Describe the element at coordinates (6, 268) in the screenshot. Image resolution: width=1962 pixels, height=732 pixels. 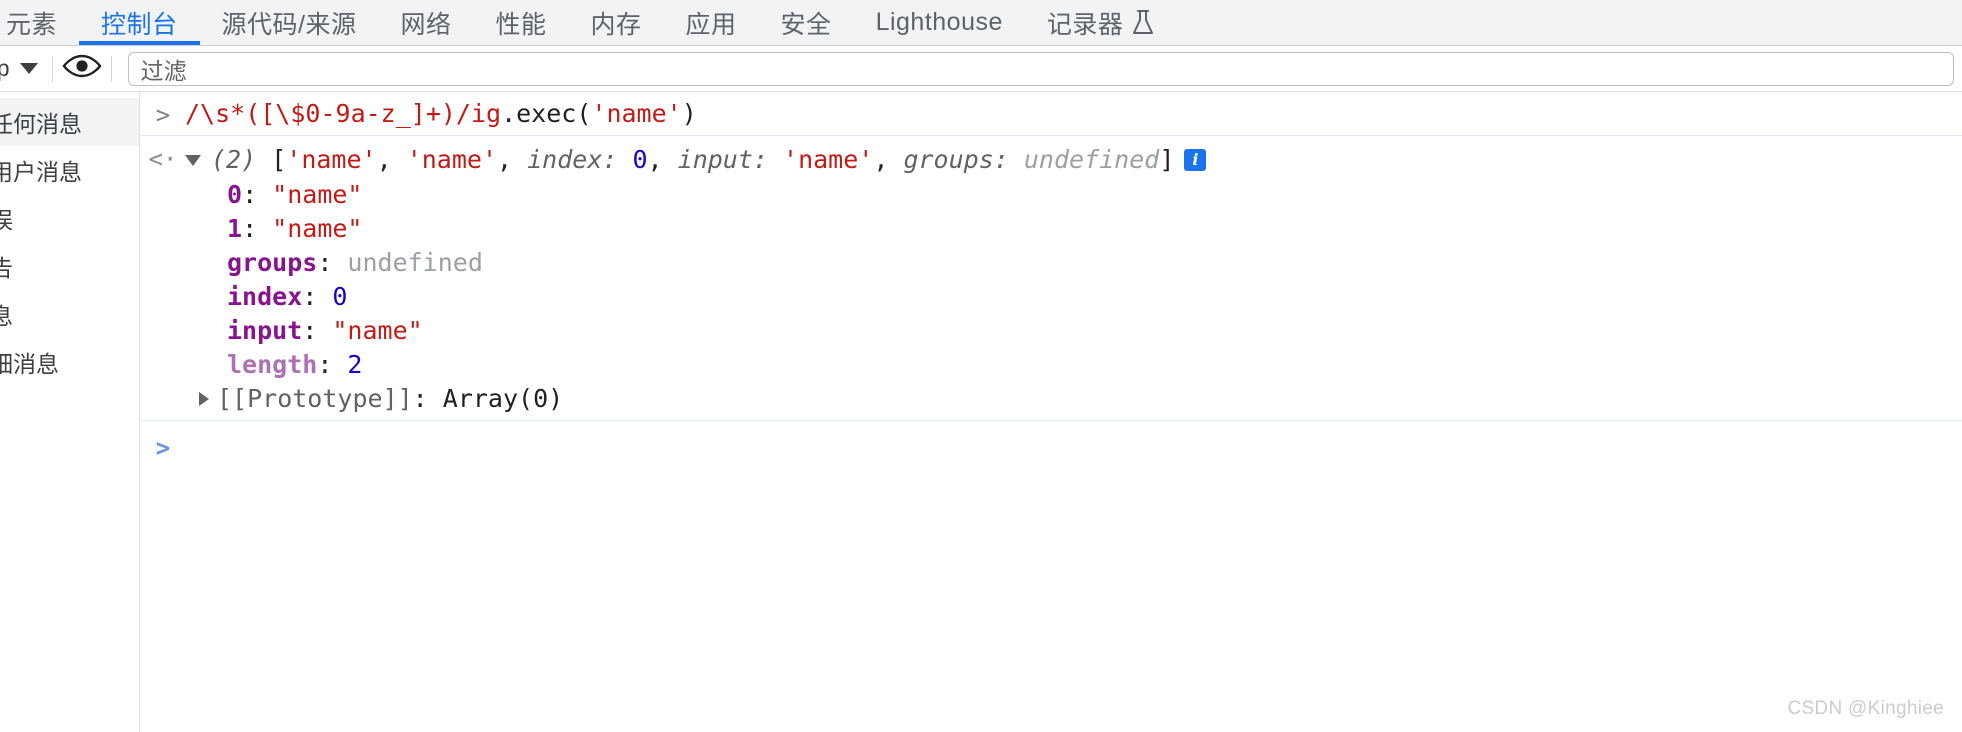
I see `sidebar-item-label: 告` at that location.